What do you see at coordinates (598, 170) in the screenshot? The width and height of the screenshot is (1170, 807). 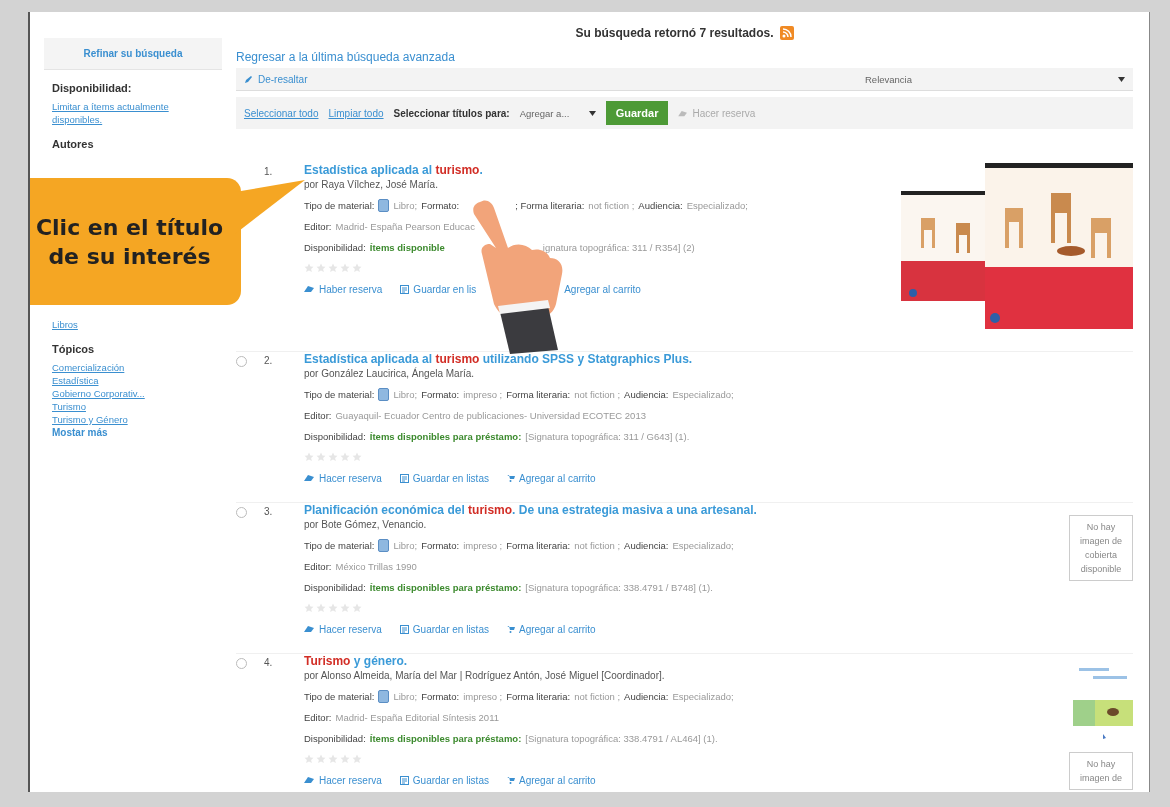 I see `result-title: Estadística aplicada al turismo.` at bounding box center [598, 170].